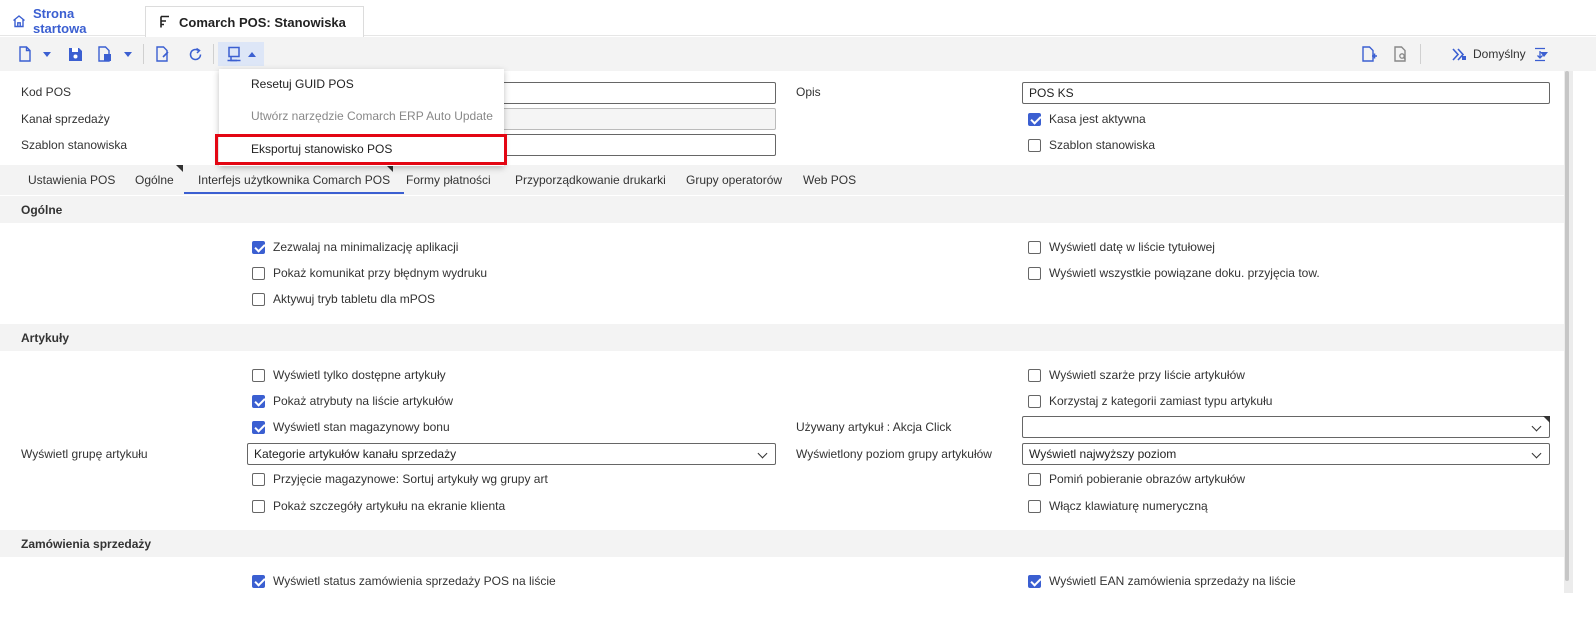 The width and height of the screenshot is (1596, 617). I want to click on kasa-aktywna-checkbox: Kasa jest aktywna, so click(1087, 119).